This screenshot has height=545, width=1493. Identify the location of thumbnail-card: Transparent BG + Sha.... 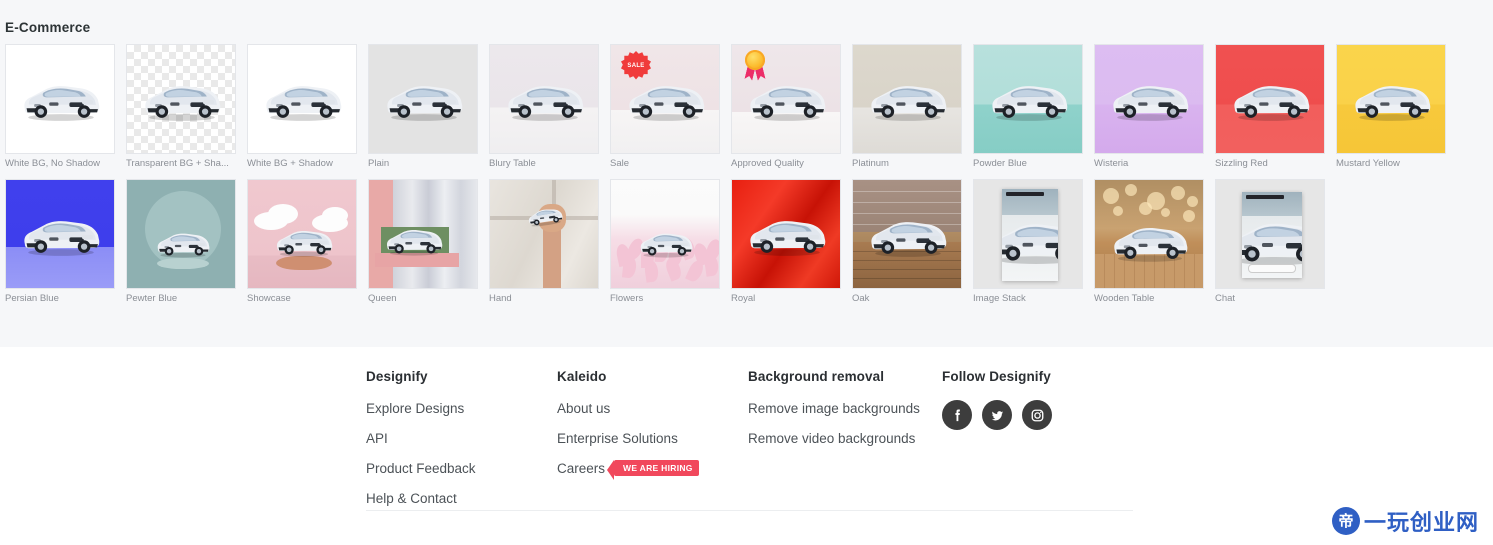
(181, 107).